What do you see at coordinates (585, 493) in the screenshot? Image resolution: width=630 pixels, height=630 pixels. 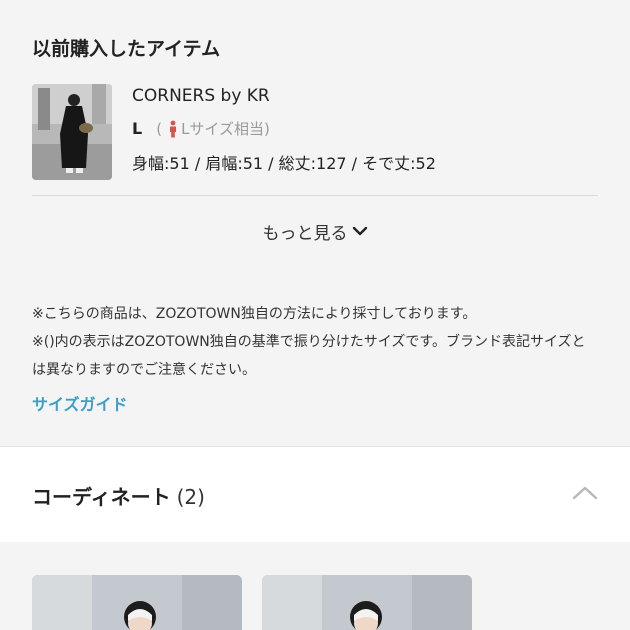 I see `chevron-up-icon` at bounding box center [585, 493].